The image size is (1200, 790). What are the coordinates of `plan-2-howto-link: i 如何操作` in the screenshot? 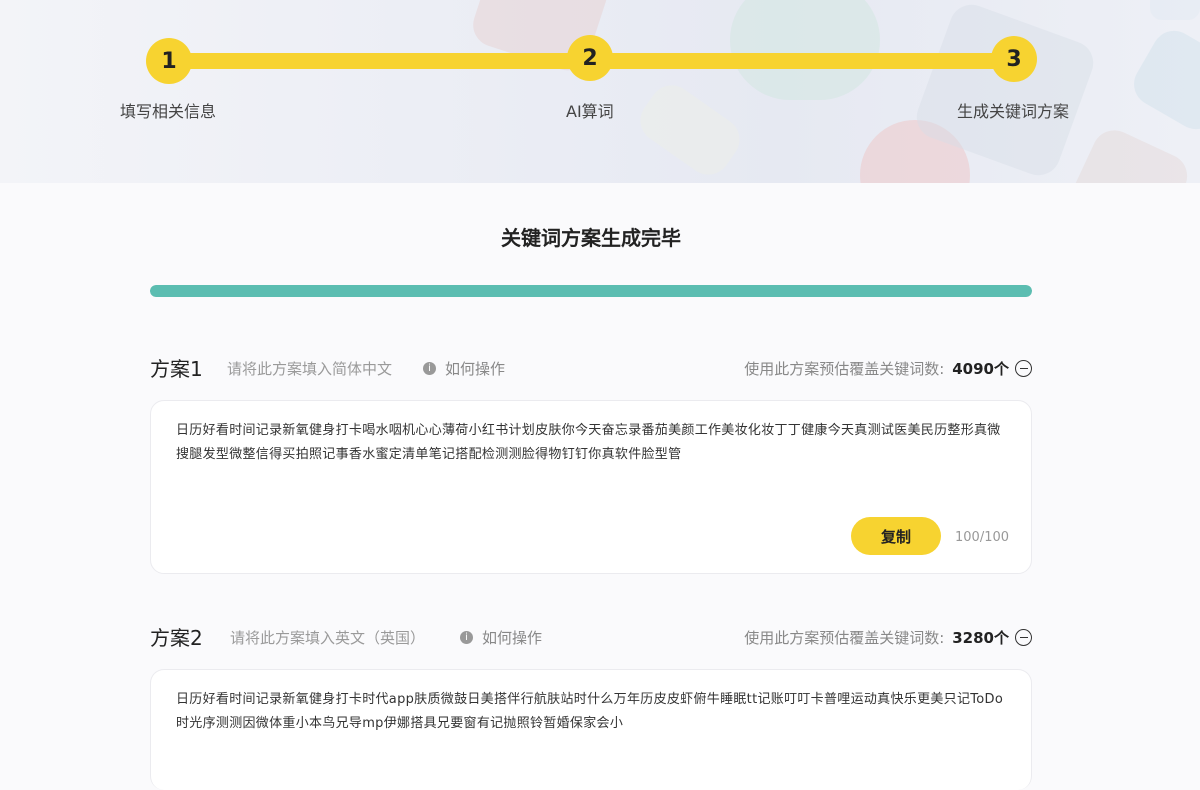 It's located at (501, 637).